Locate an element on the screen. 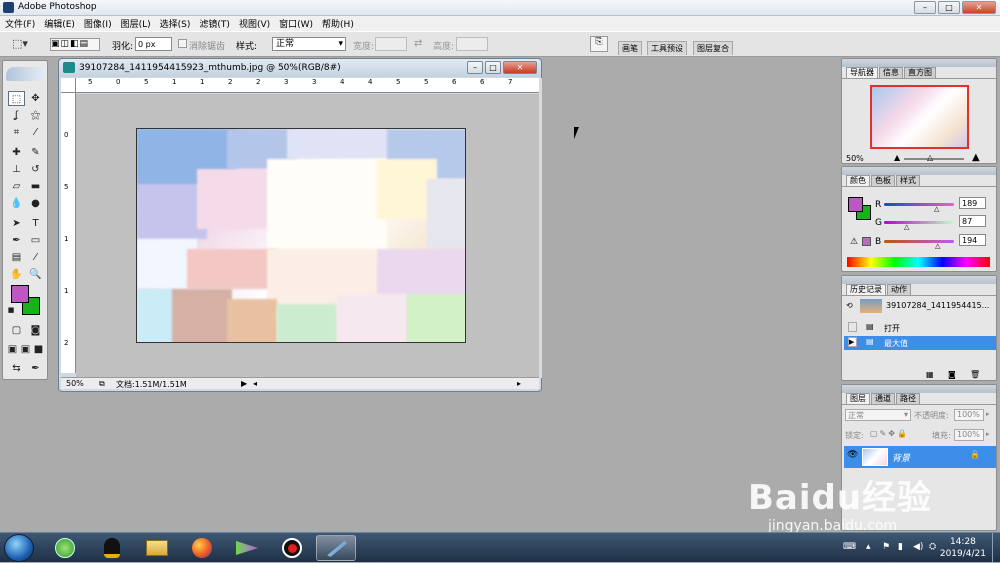 The height and width of the screenshot is (563, 1000). zoom-slider is located at coordinates (934, 159).